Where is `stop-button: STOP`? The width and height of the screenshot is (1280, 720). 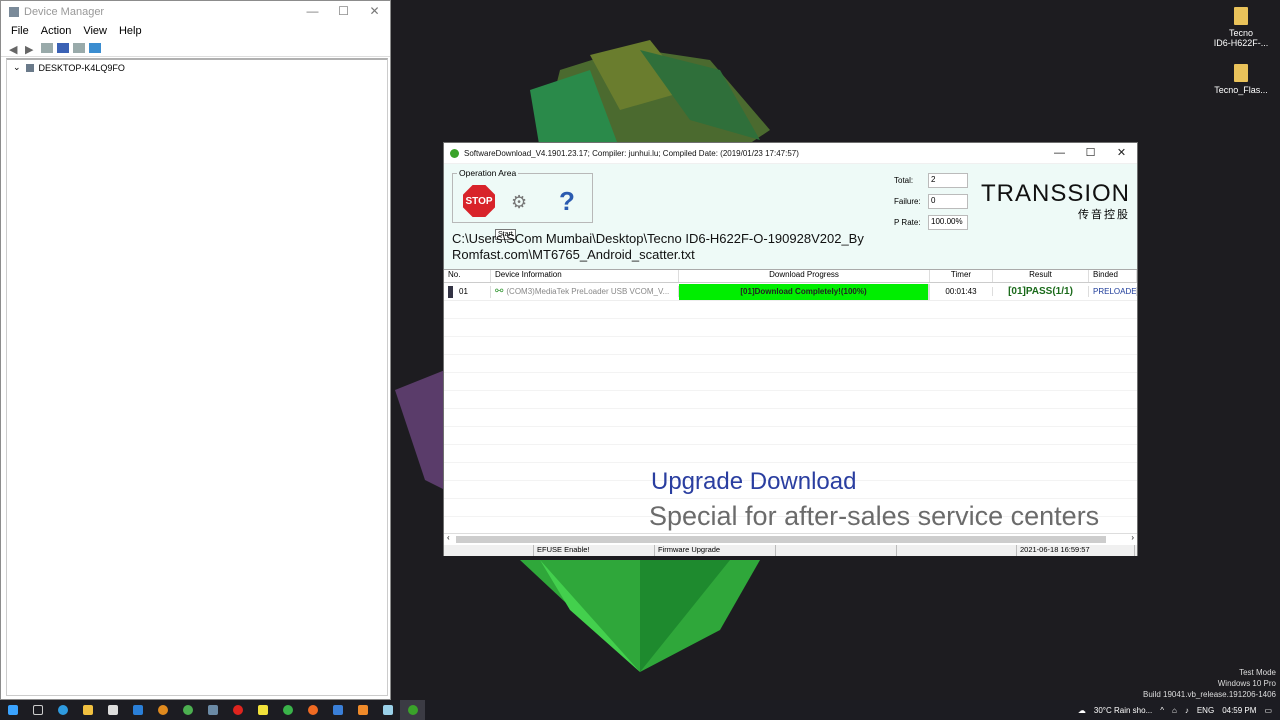
stop-button: STOP is located at coordinates (479, 201).